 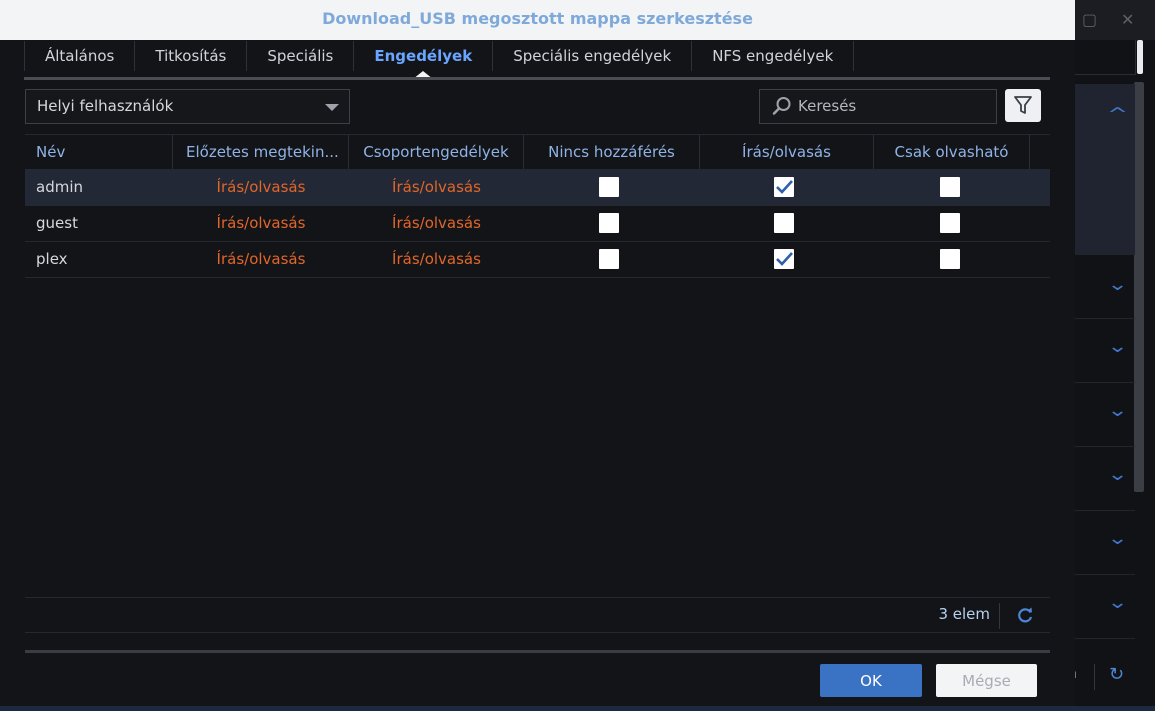 I want to click on tab-nfs-permissions: NFS engedélyek, so click(x=773, y=56).